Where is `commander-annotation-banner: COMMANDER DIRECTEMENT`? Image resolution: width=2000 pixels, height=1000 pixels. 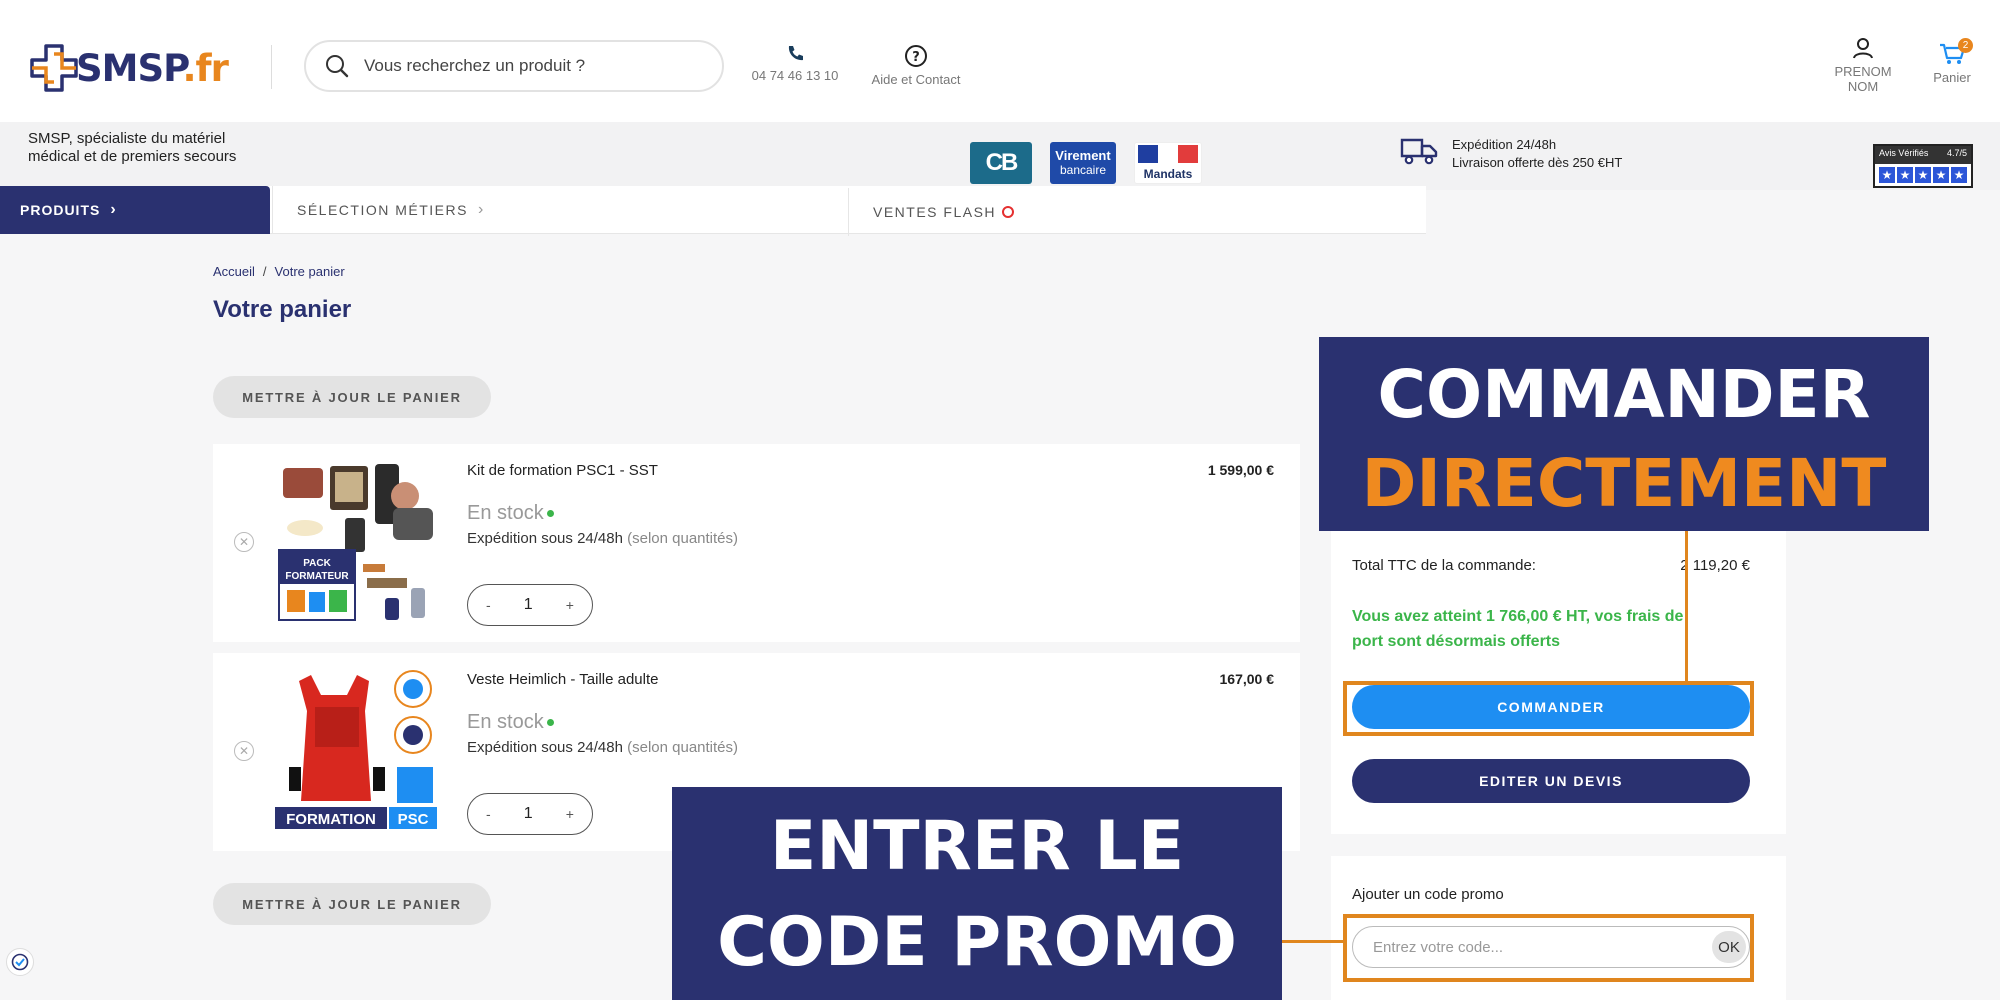
commander-annotation-banner: COMMANDER DIRECTEMENT is located at coordinates (1624, 434).